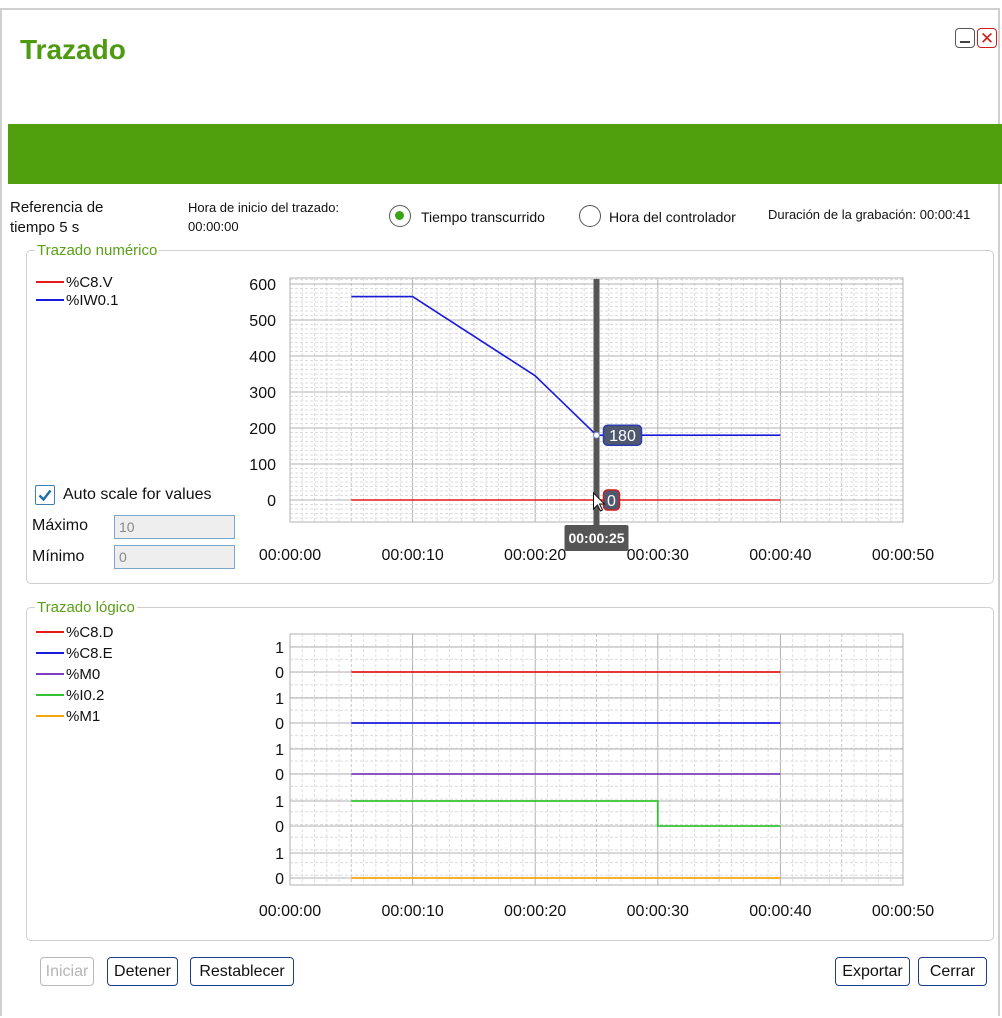 The image size is (1002, 1018). I want to click on cursor-value-label: 180, so click(622, 436).